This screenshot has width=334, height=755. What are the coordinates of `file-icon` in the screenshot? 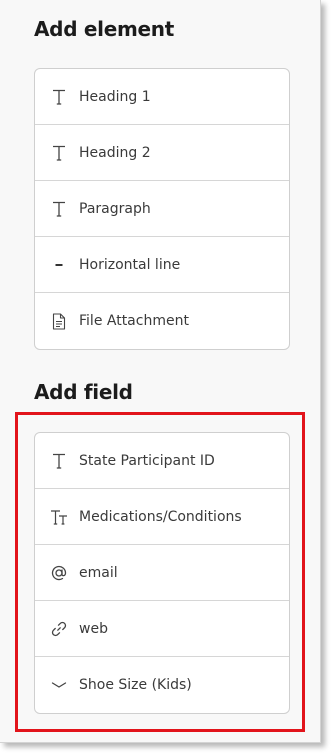 It's located at (59, 321).